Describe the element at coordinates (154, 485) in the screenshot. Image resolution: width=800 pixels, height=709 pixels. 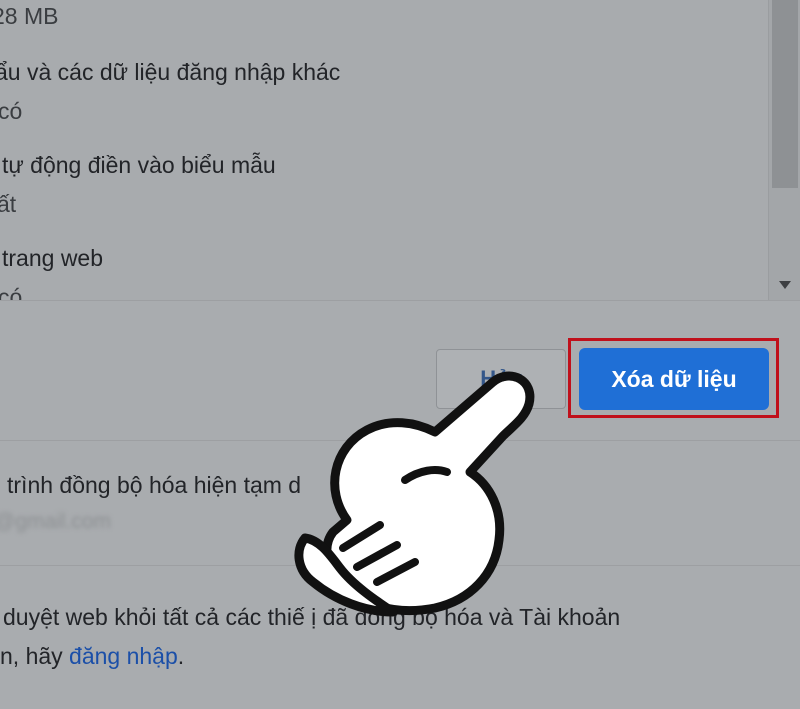
I see `sync-status-text: trình đồng bộ hóa hiện tạm d` at that location.